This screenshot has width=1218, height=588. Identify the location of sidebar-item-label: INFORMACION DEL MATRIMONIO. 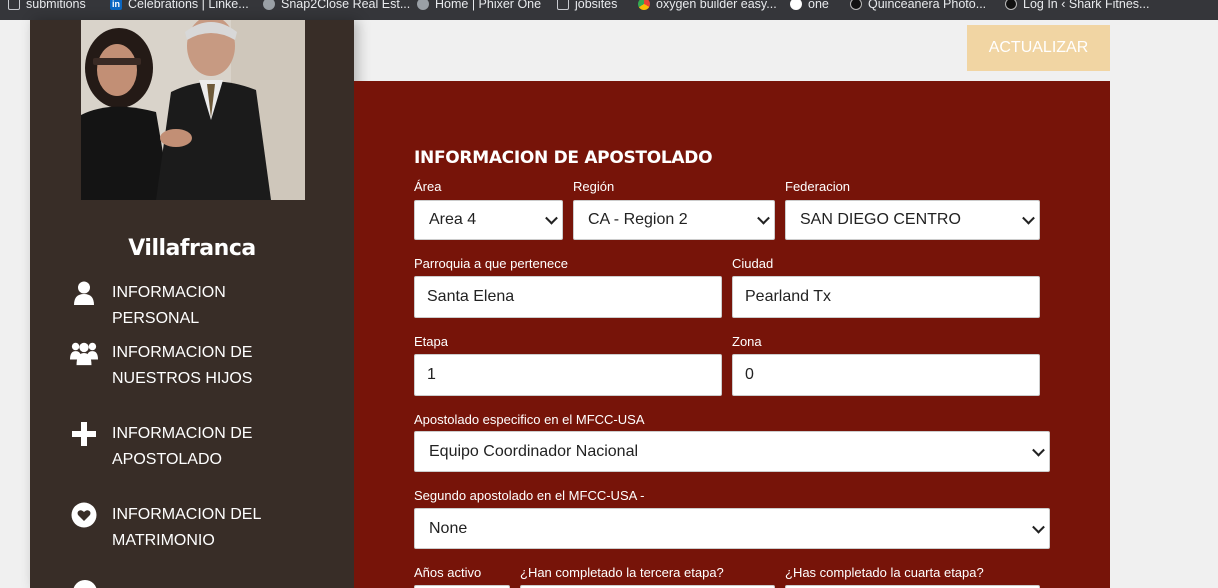
(186, 527).